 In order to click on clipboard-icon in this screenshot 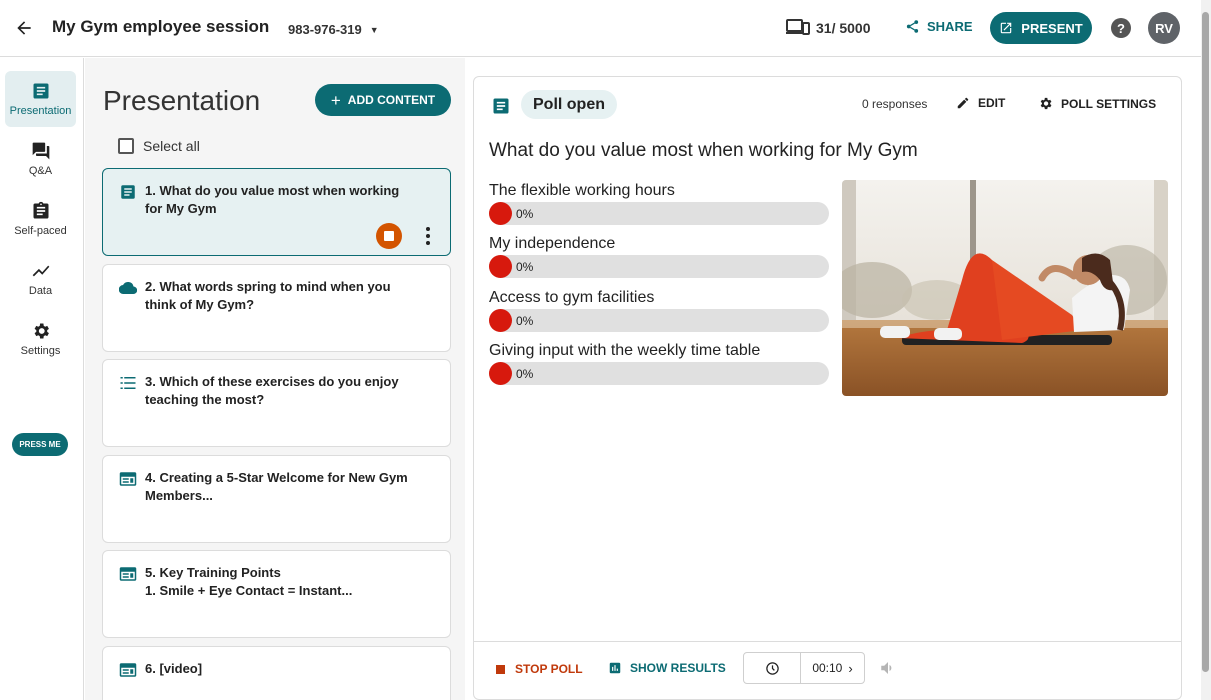, I will do `click(40, 210)`.